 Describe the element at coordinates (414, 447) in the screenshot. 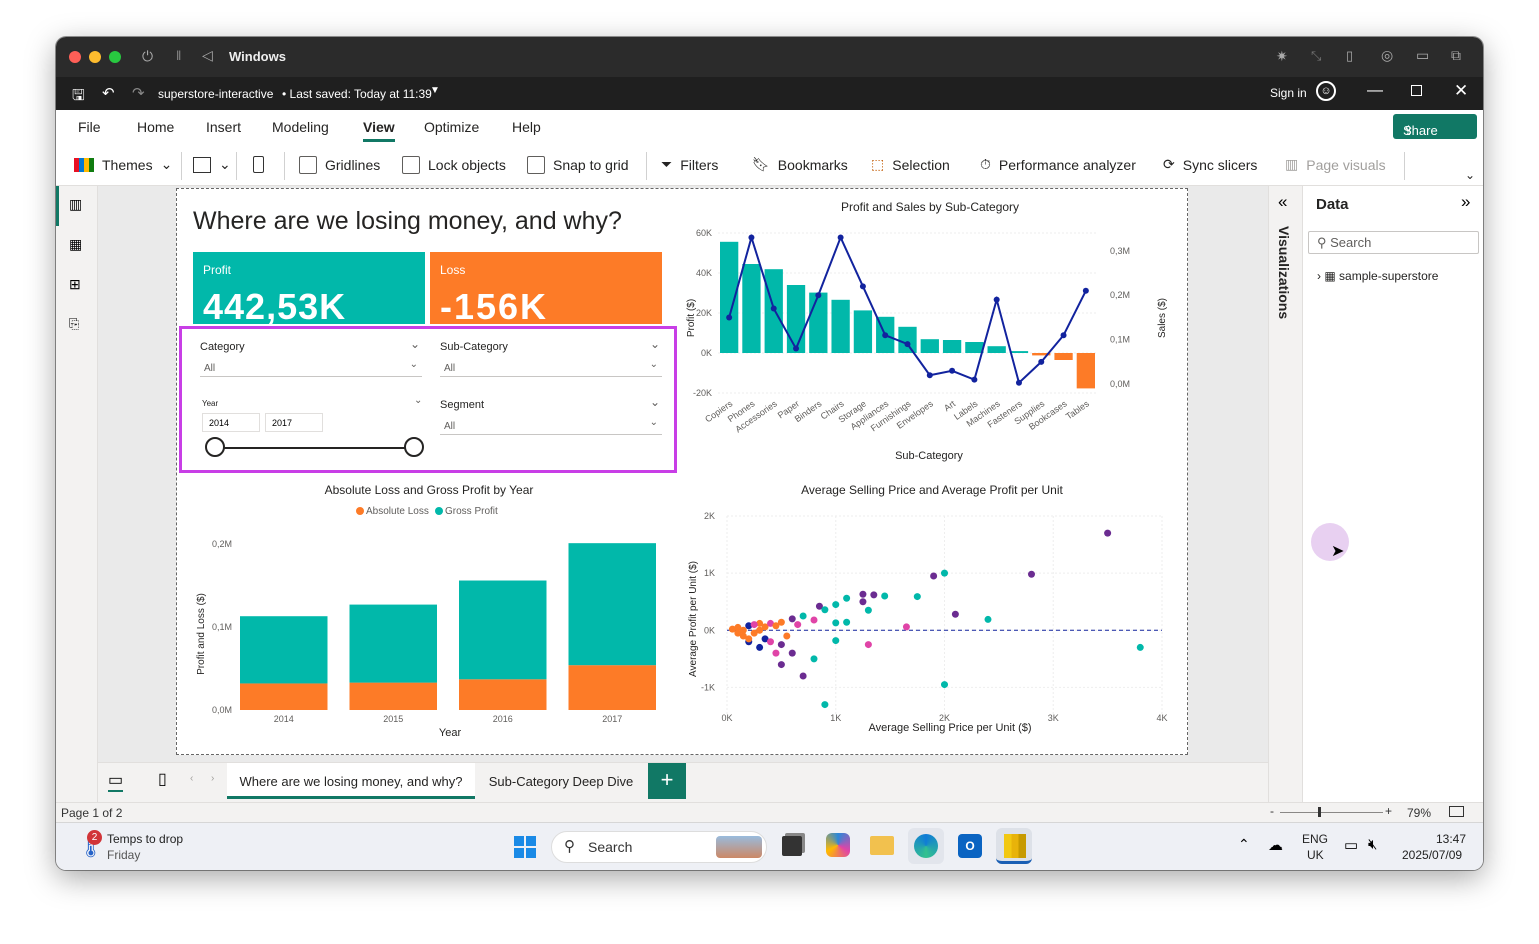

I see `year-slider-handle-end` at that location.